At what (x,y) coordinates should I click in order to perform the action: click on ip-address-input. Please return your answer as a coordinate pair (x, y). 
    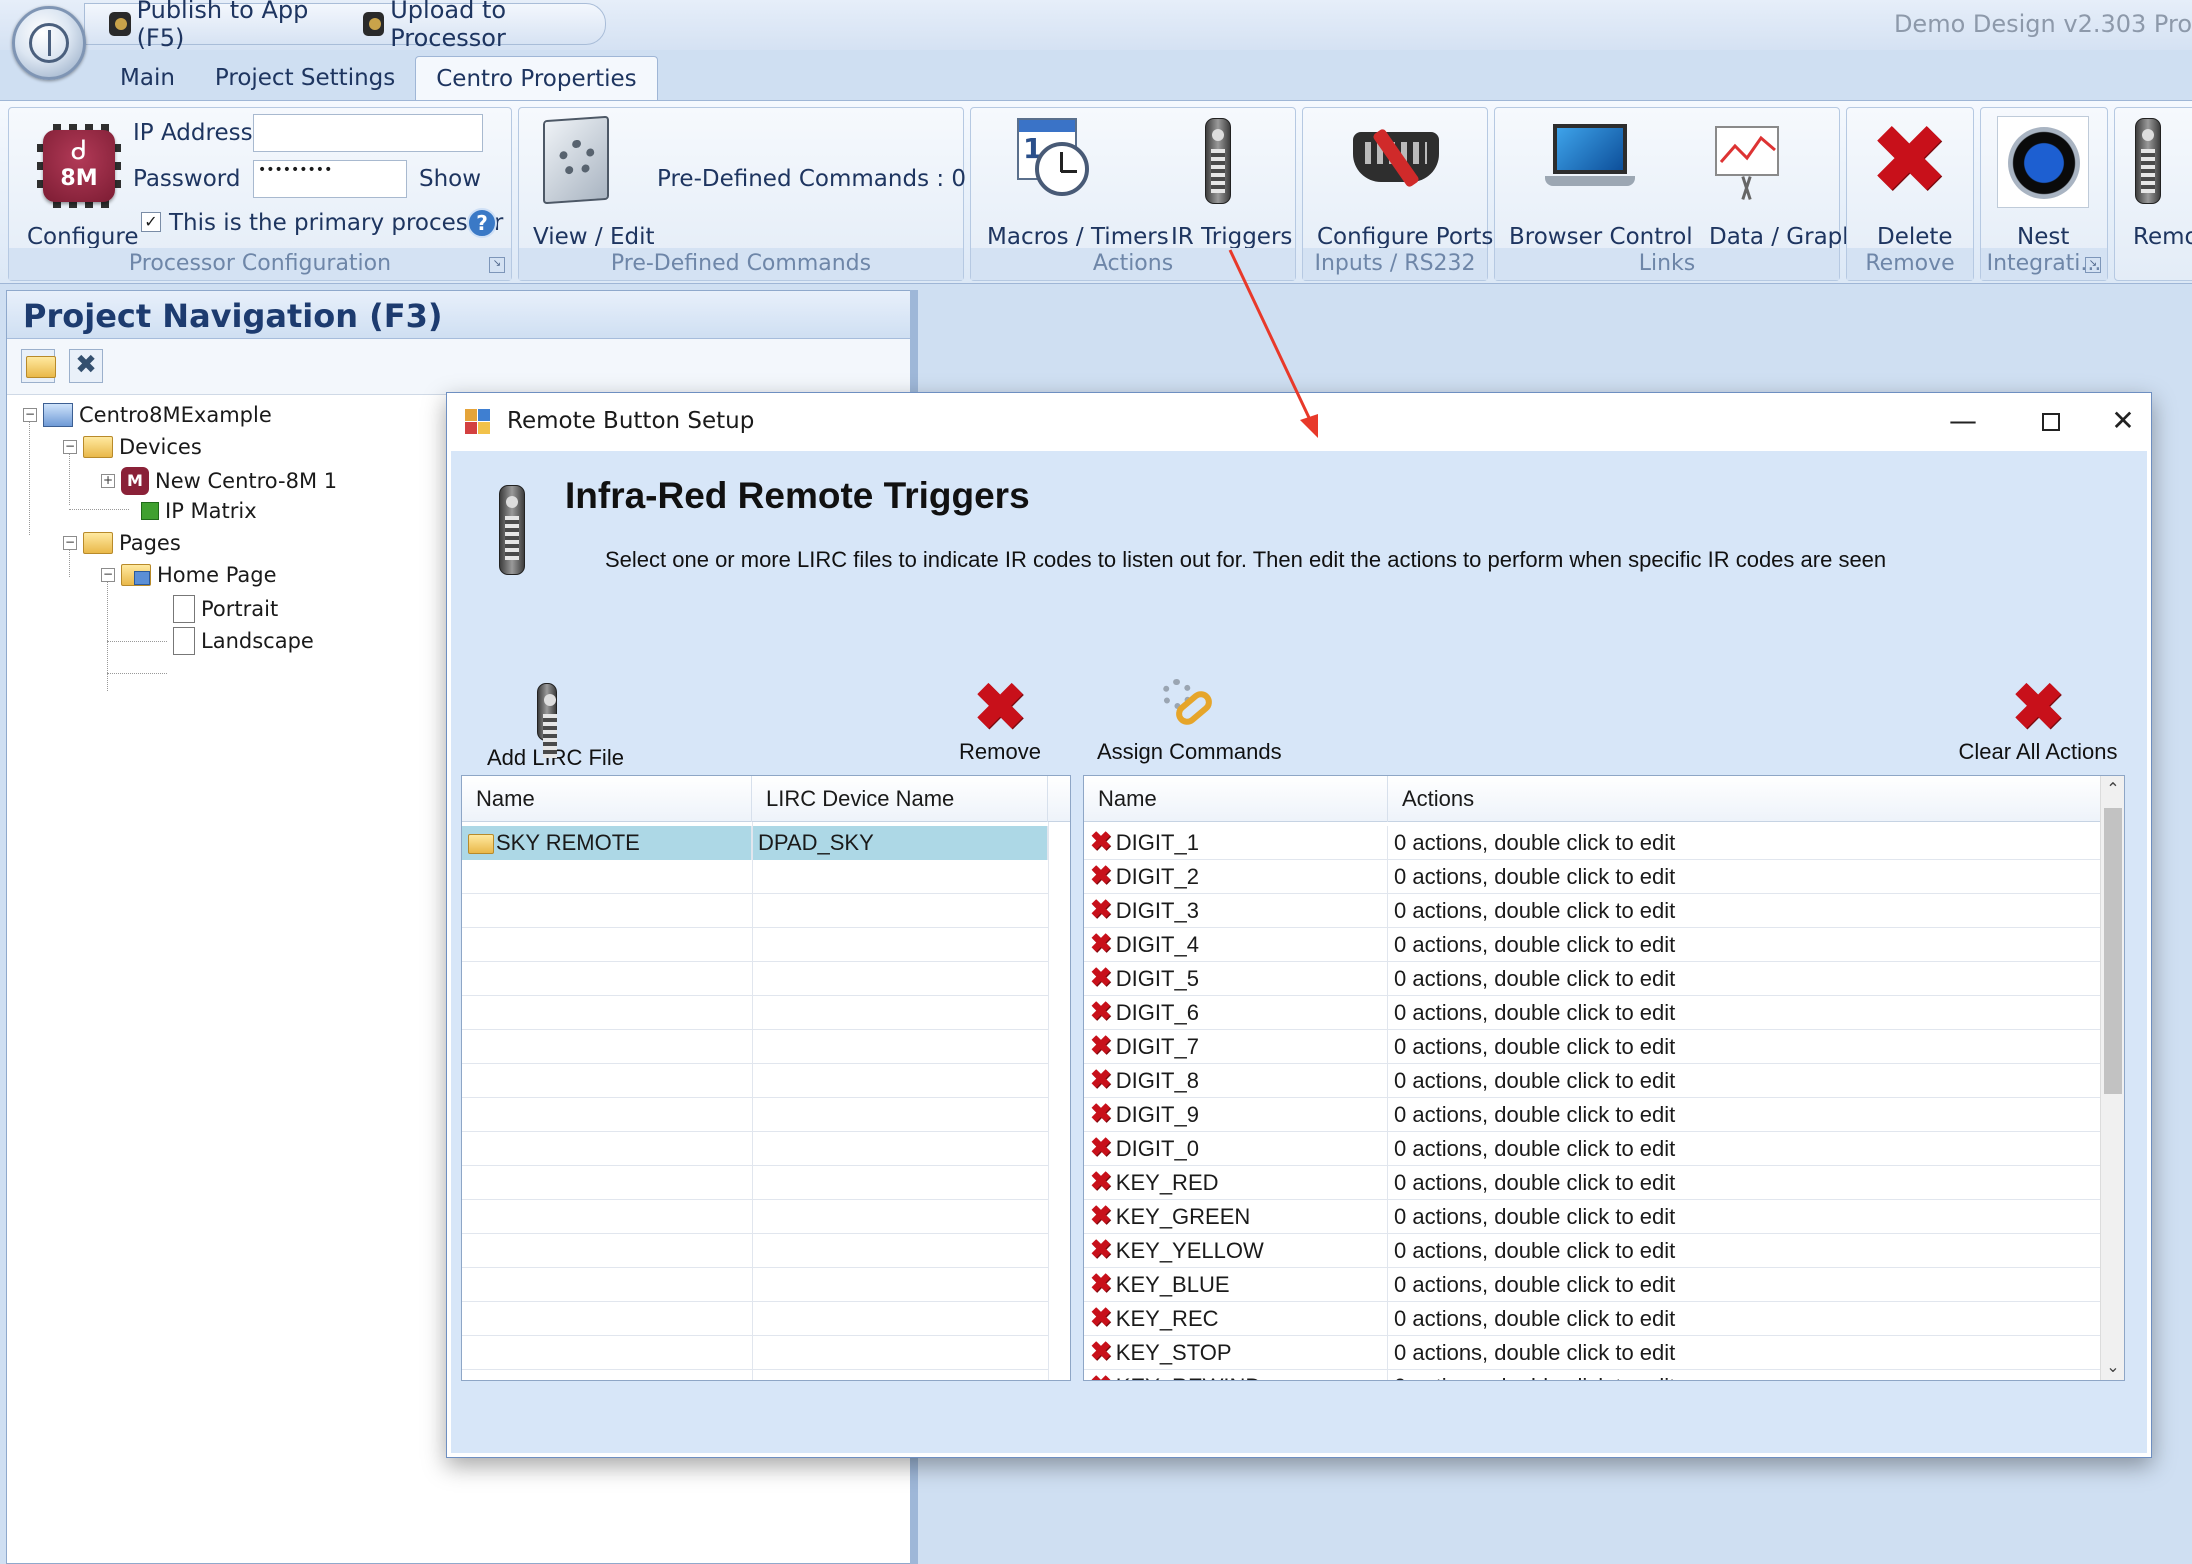
    Looking at the image, I should click on (368, 133).